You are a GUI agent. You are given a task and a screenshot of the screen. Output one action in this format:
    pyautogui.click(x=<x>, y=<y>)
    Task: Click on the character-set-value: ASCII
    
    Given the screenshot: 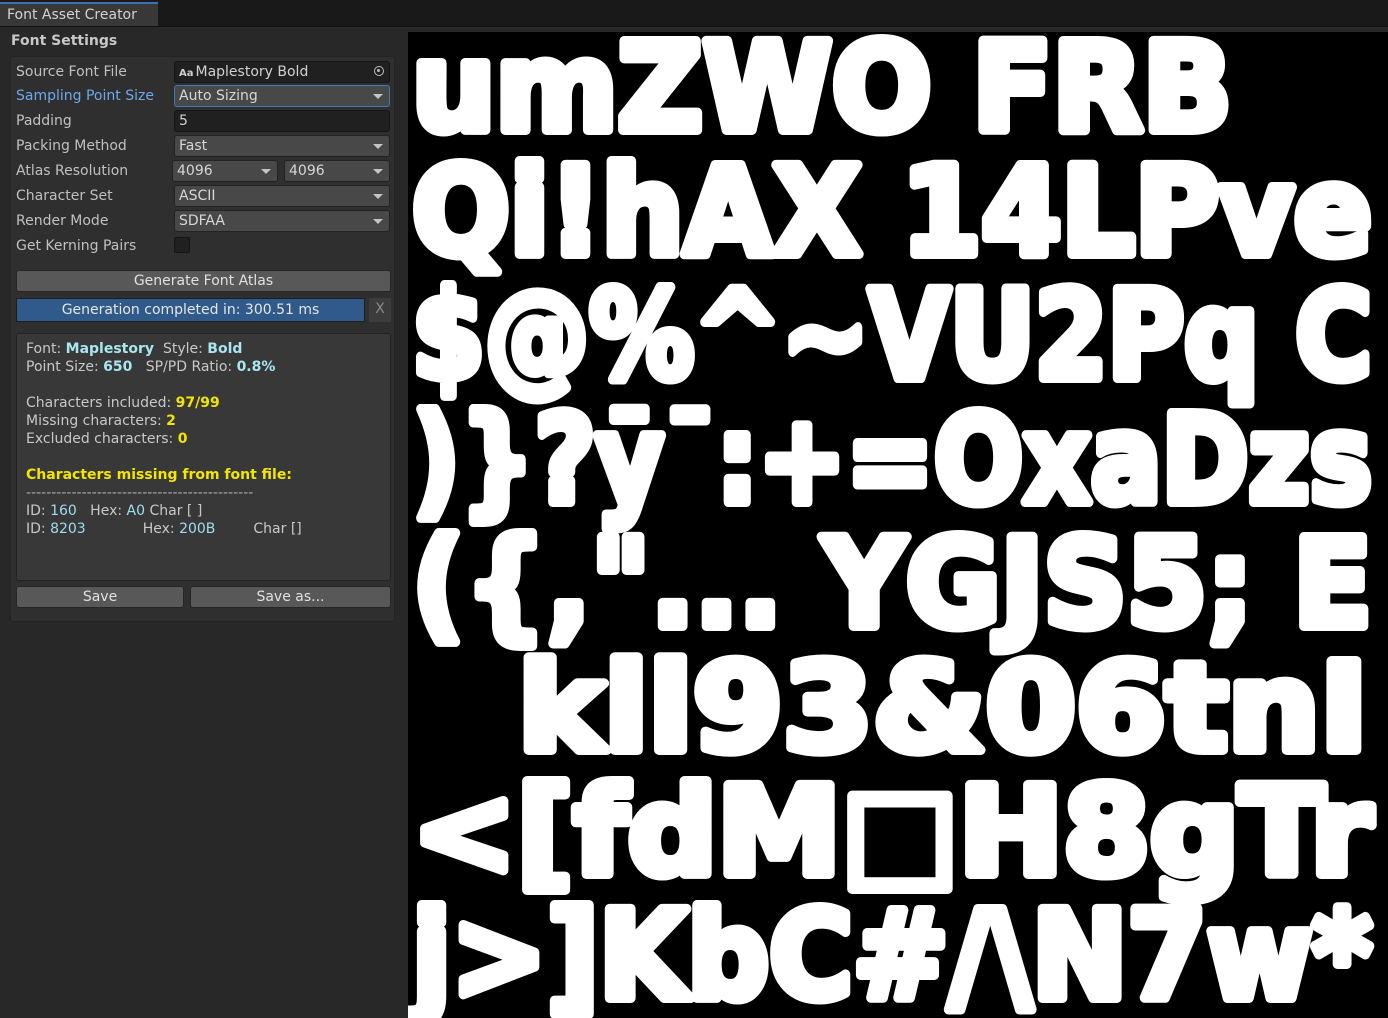 What is the action you would take?
    pyautogui.click(x=197, y=196)
    